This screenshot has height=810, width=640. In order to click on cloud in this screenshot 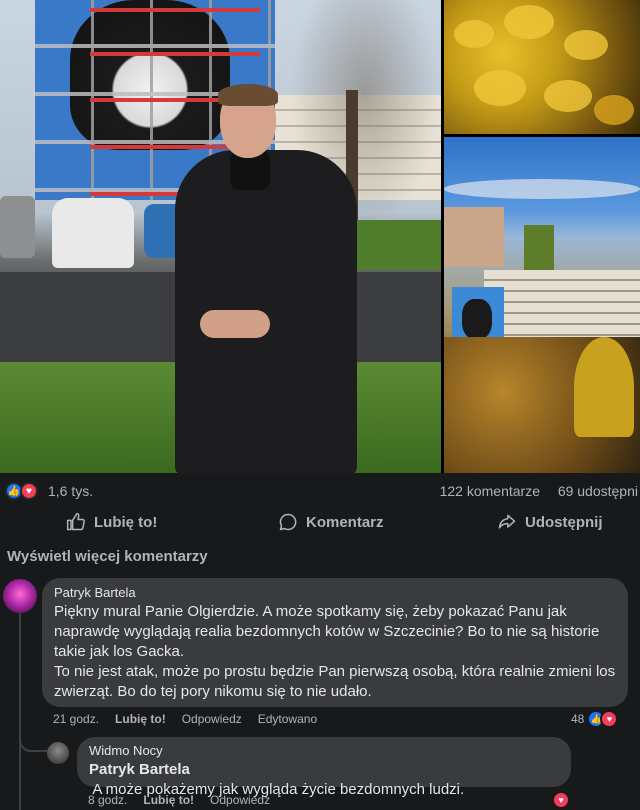, I will do `click(542, 189)`.